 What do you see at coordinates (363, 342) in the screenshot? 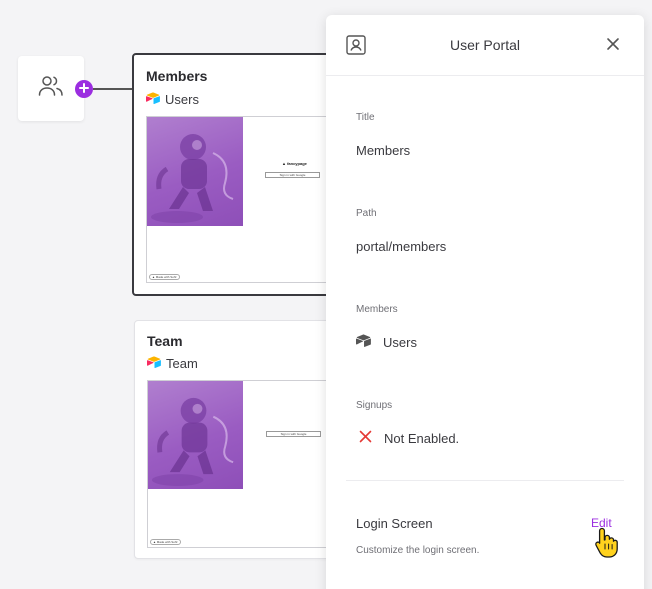
I see `airtable-mono-icon` at bounding box center [363, 342].